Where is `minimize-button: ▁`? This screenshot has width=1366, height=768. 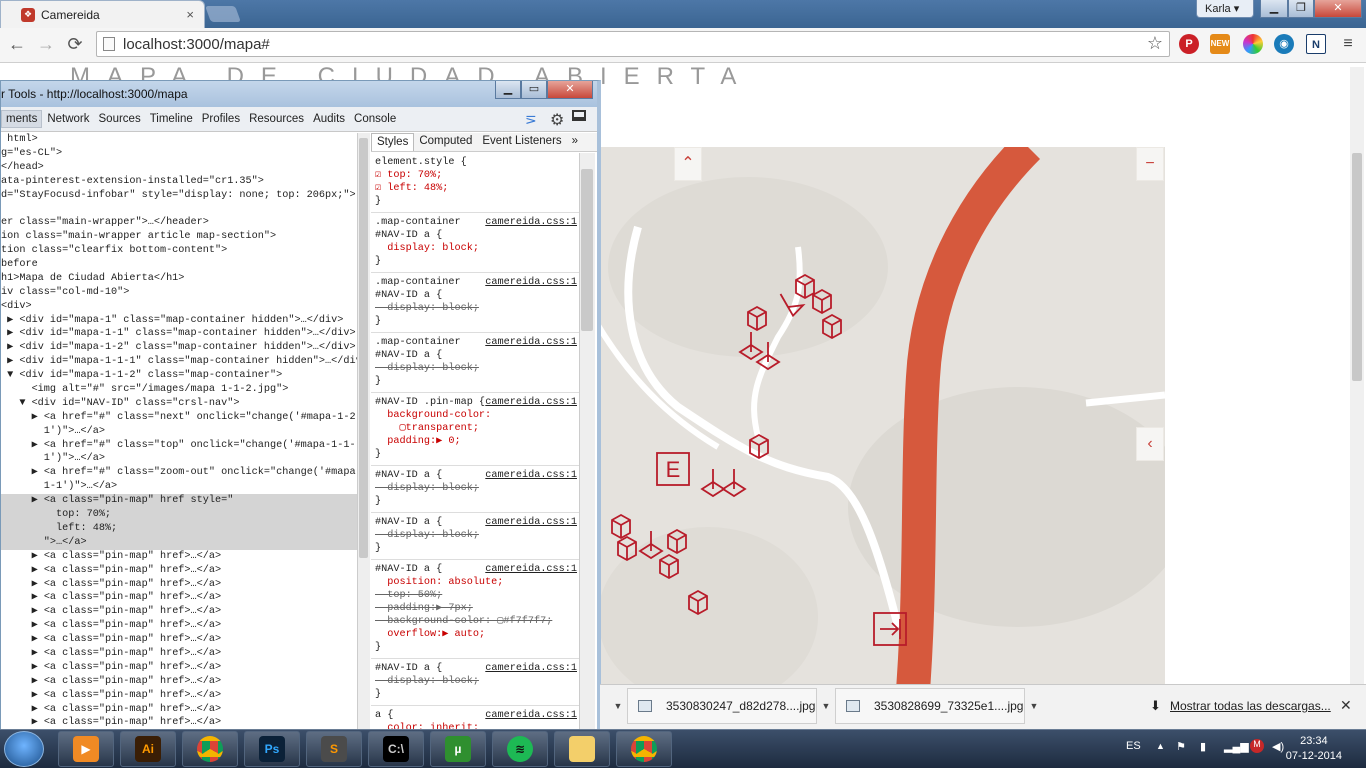 minimize-button: ▁ is located at coordinates (1274, 9).